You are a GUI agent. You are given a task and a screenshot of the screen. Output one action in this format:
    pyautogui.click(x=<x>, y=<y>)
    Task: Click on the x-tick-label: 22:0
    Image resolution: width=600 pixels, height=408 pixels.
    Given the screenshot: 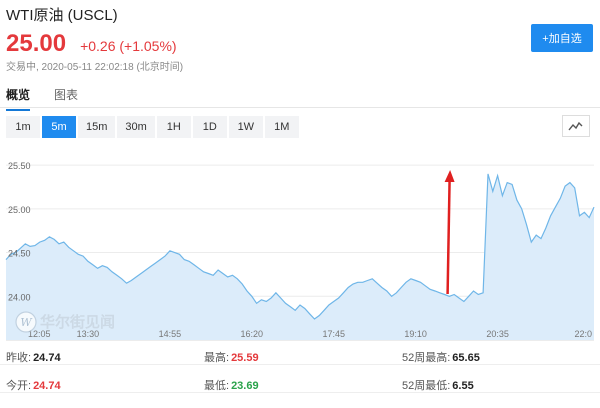 What is the action you would take?
    pyautogui.click(x=583, y=334)
    